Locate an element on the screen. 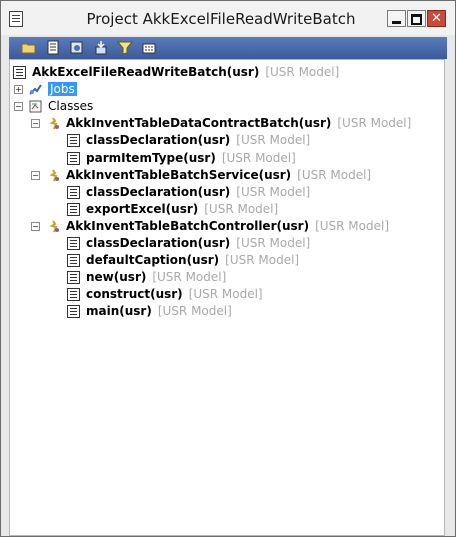 The width and height of the screenshot is (456, 537). node-name: exportExcel(usr) is located at coordinates (142, 208).